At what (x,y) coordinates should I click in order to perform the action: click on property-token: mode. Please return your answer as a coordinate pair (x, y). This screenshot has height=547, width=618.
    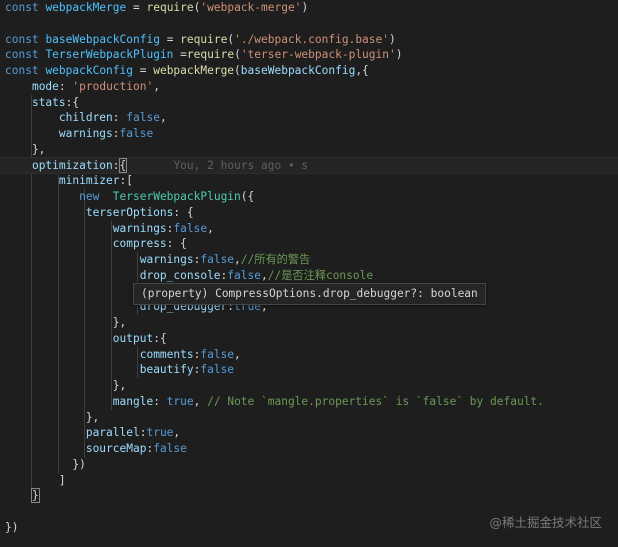
    Looking at the image, I should click on (45, 86).